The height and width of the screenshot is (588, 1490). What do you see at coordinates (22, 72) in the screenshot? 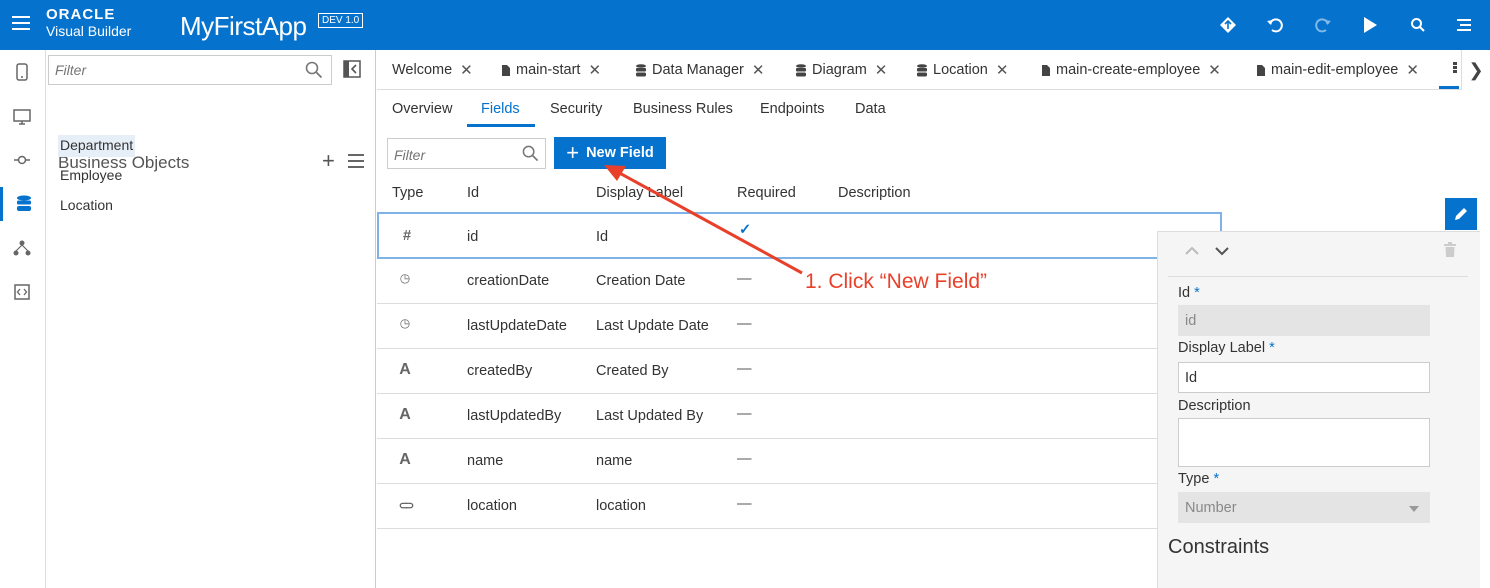
I see `mobile-apps-icon` at bounding box center [22, 72].